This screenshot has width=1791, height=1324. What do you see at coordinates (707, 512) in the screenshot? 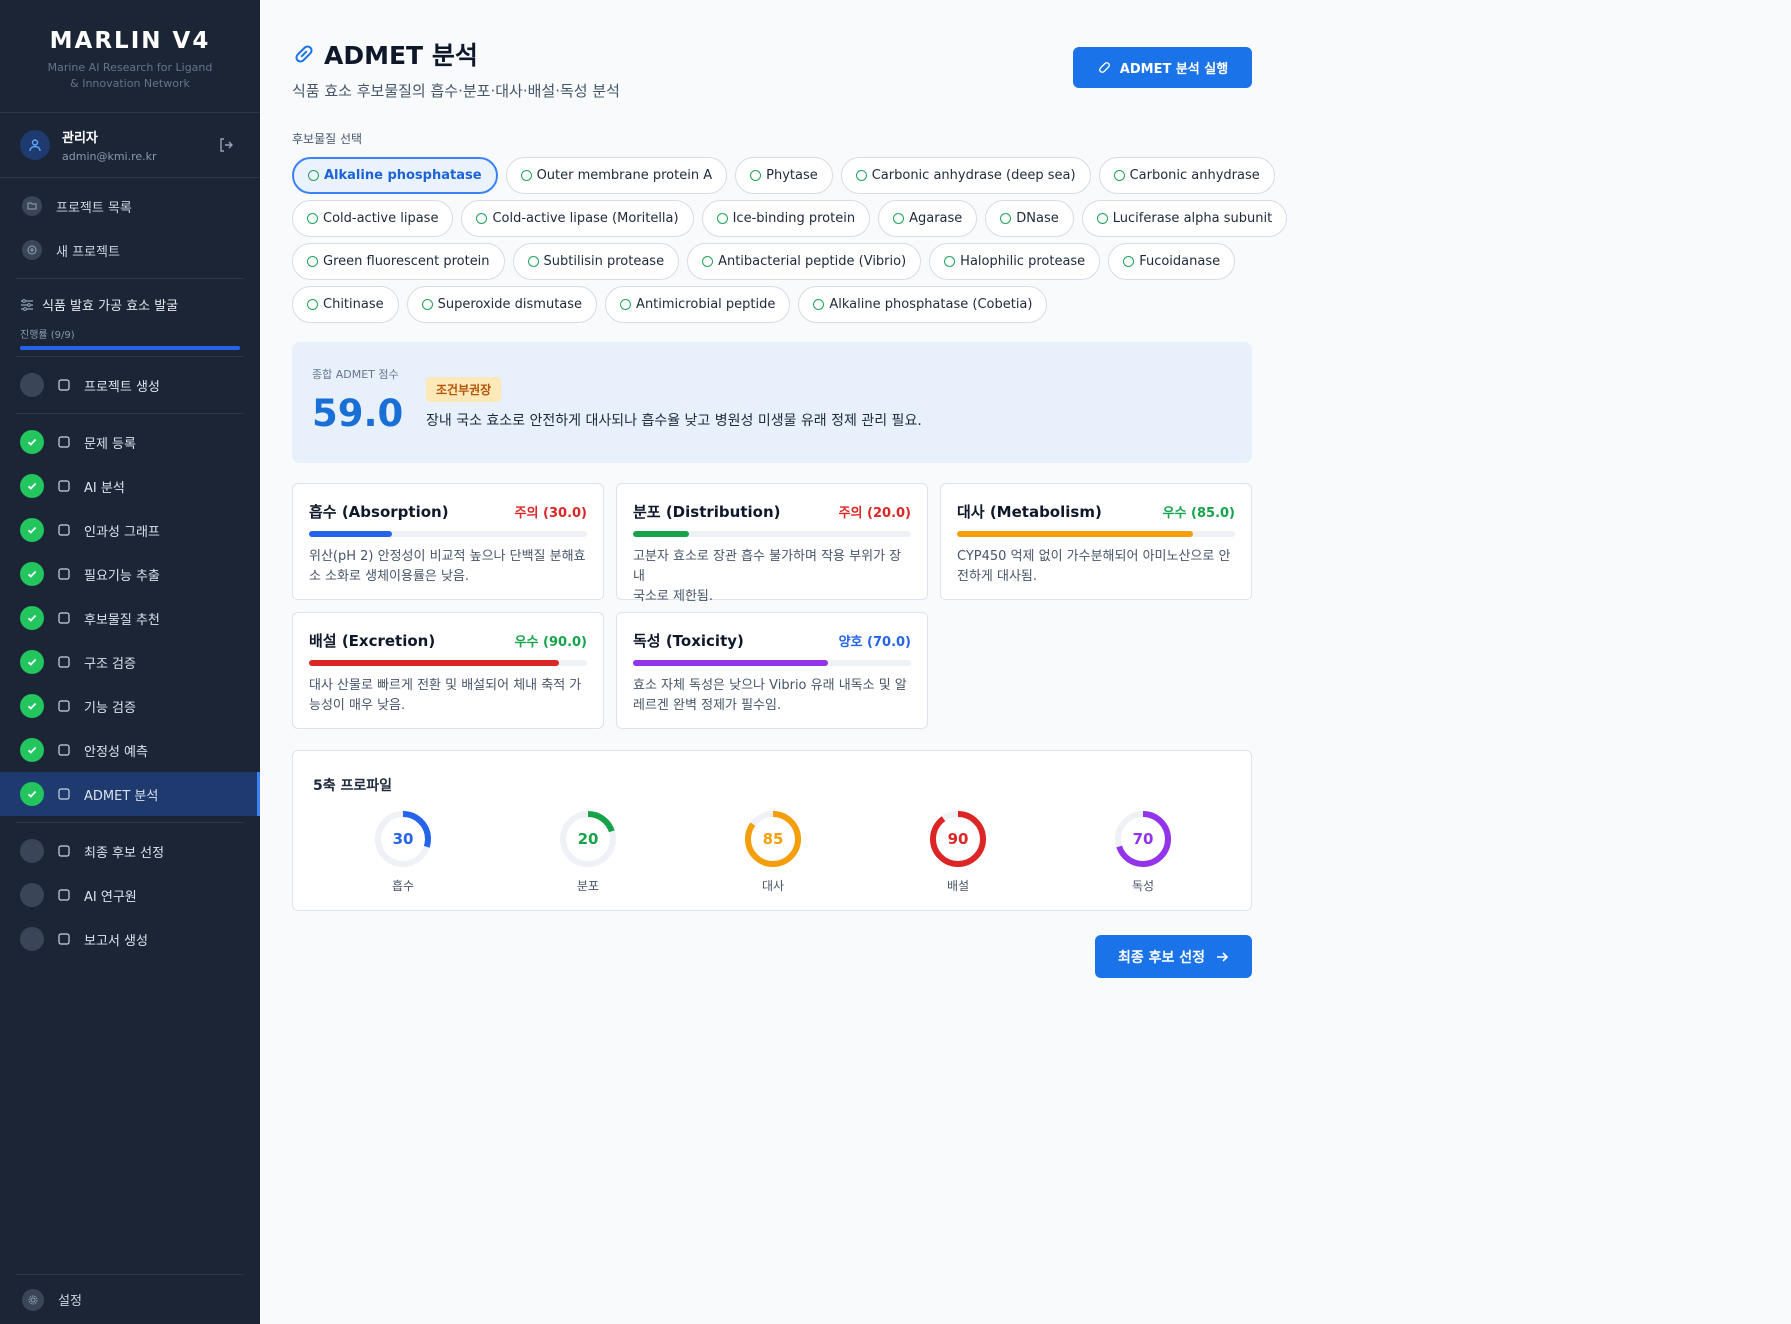
I see `card-title: 분포 (Distribution)` at bounding box center [707, 512].